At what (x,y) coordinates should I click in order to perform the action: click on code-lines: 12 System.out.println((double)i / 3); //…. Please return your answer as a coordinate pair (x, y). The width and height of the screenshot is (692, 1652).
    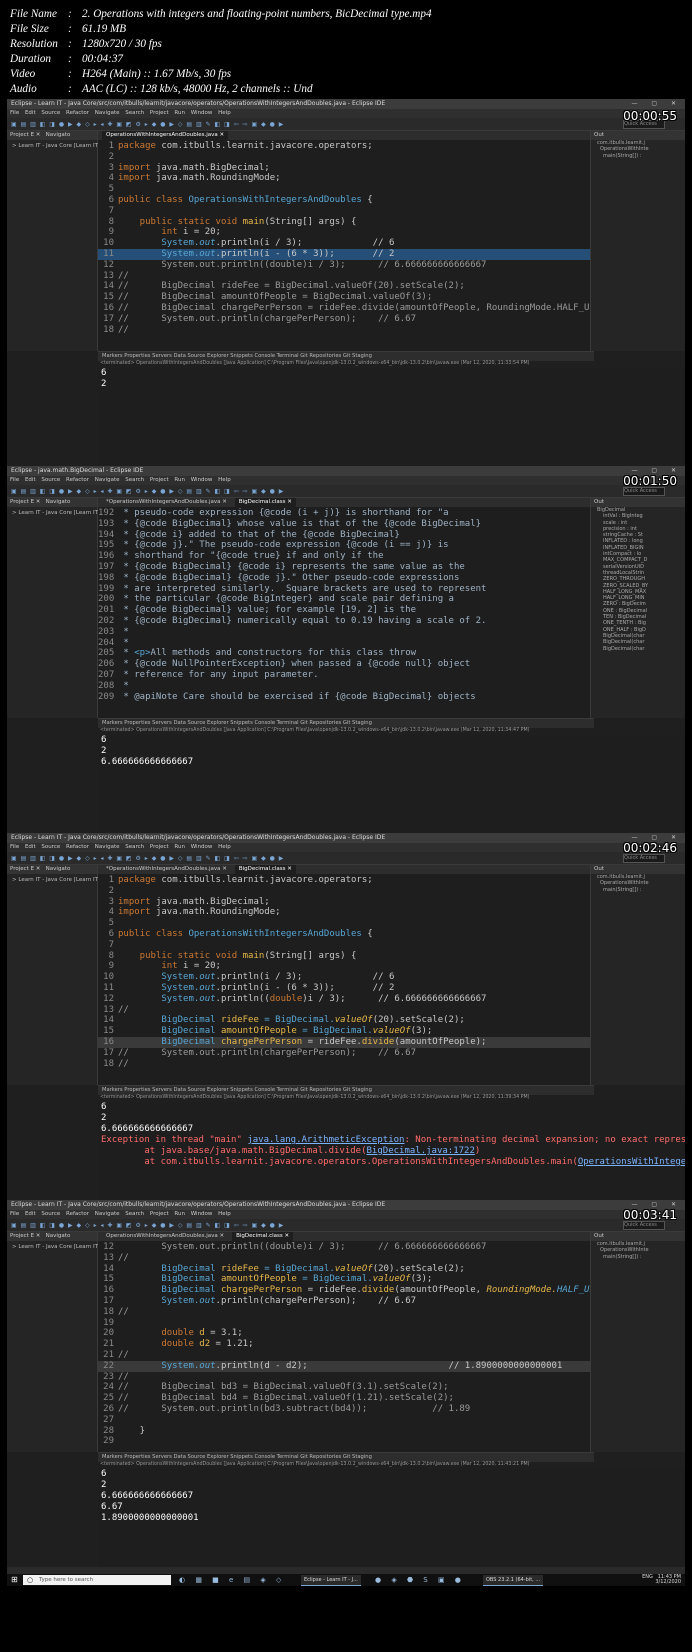
    Looking at the image, I should click on (344, 1344).